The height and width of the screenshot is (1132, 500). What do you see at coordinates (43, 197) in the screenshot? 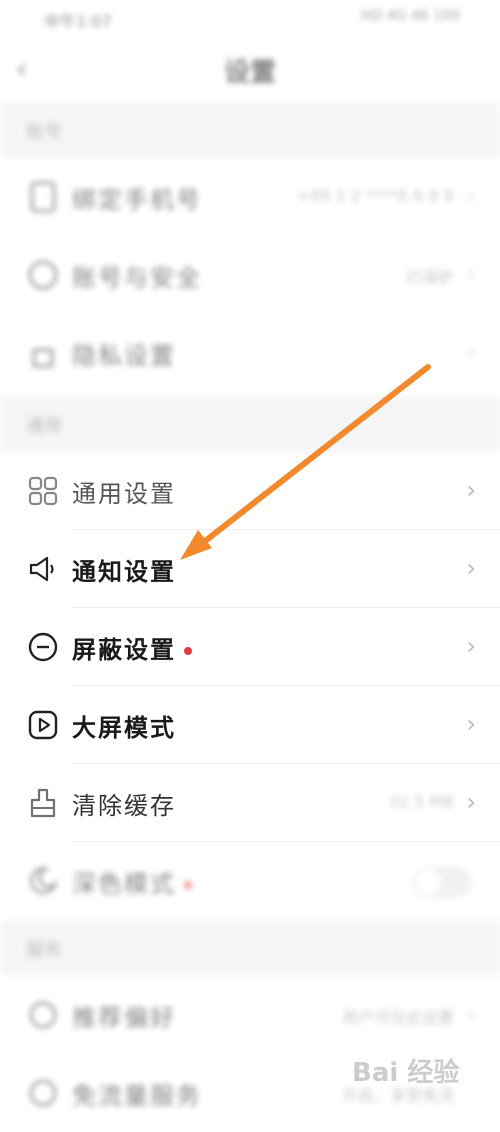
I see `phone-icon` at bounding box center [43, 197].